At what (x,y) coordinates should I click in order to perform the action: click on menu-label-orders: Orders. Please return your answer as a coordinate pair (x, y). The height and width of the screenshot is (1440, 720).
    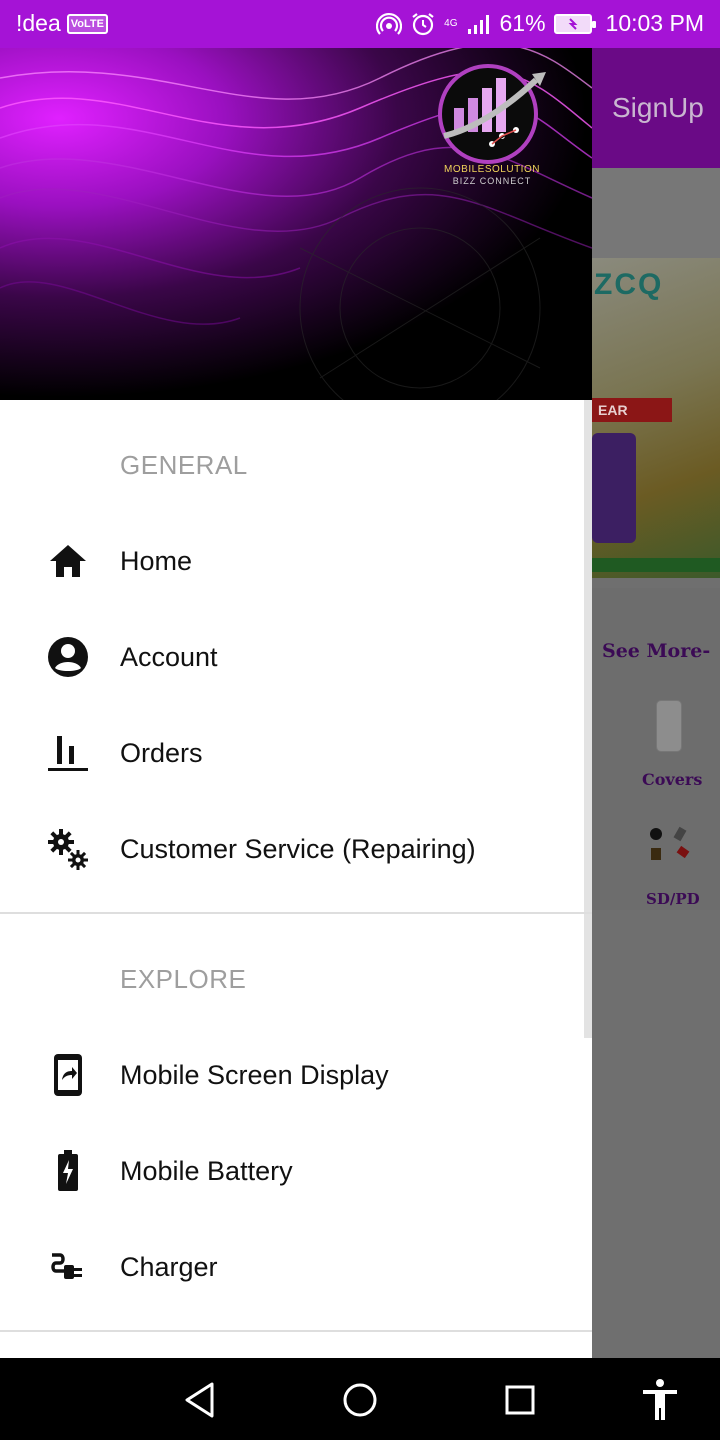
    Looking at the image, I should click on (161, 752).